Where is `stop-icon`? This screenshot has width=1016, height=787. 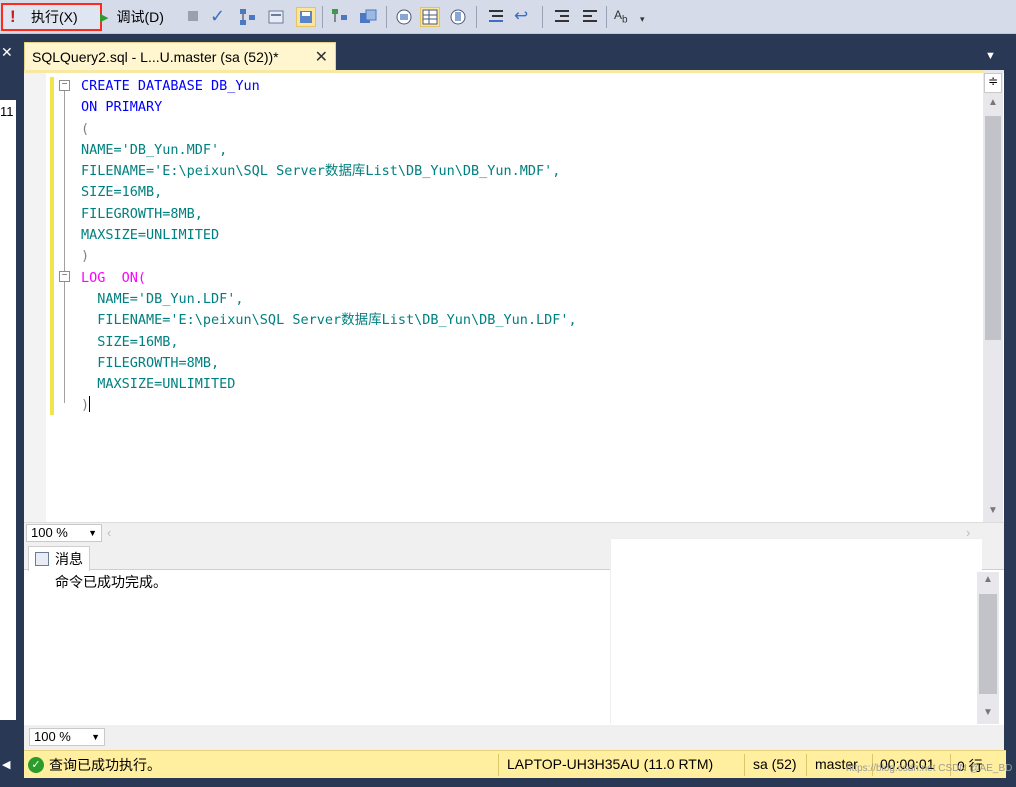
stop-icon is located at coordinates (194, 17).